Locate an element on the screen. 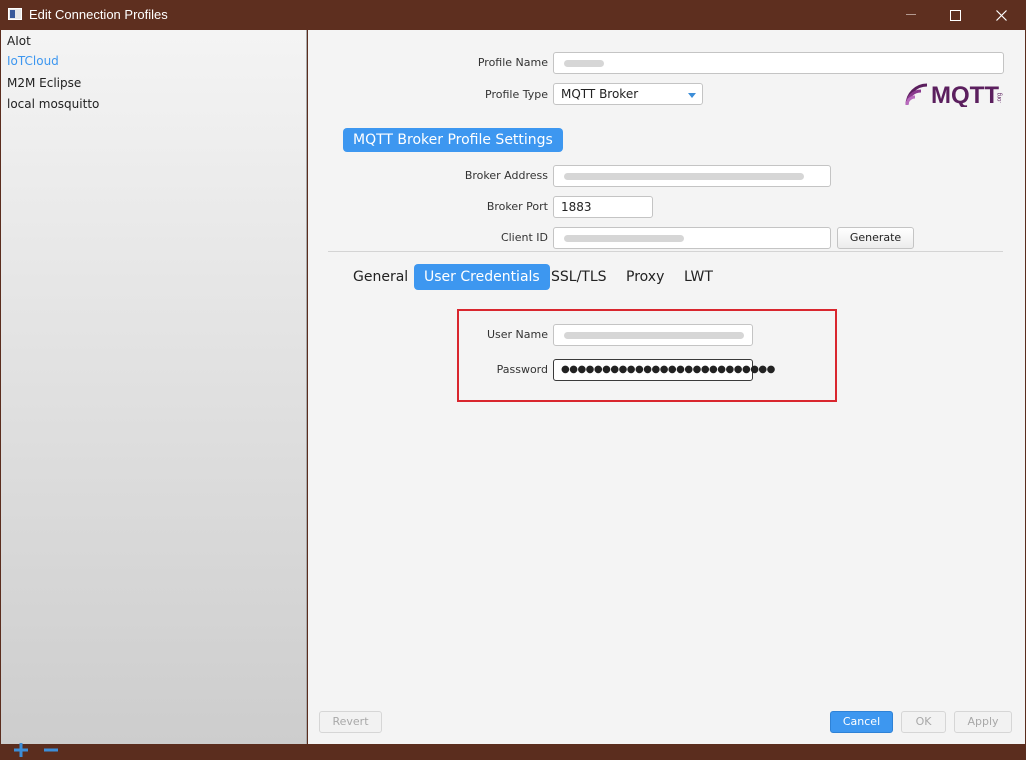 The image size is (1026, 760). ok-button: OK is located at coordinates (923, 722).